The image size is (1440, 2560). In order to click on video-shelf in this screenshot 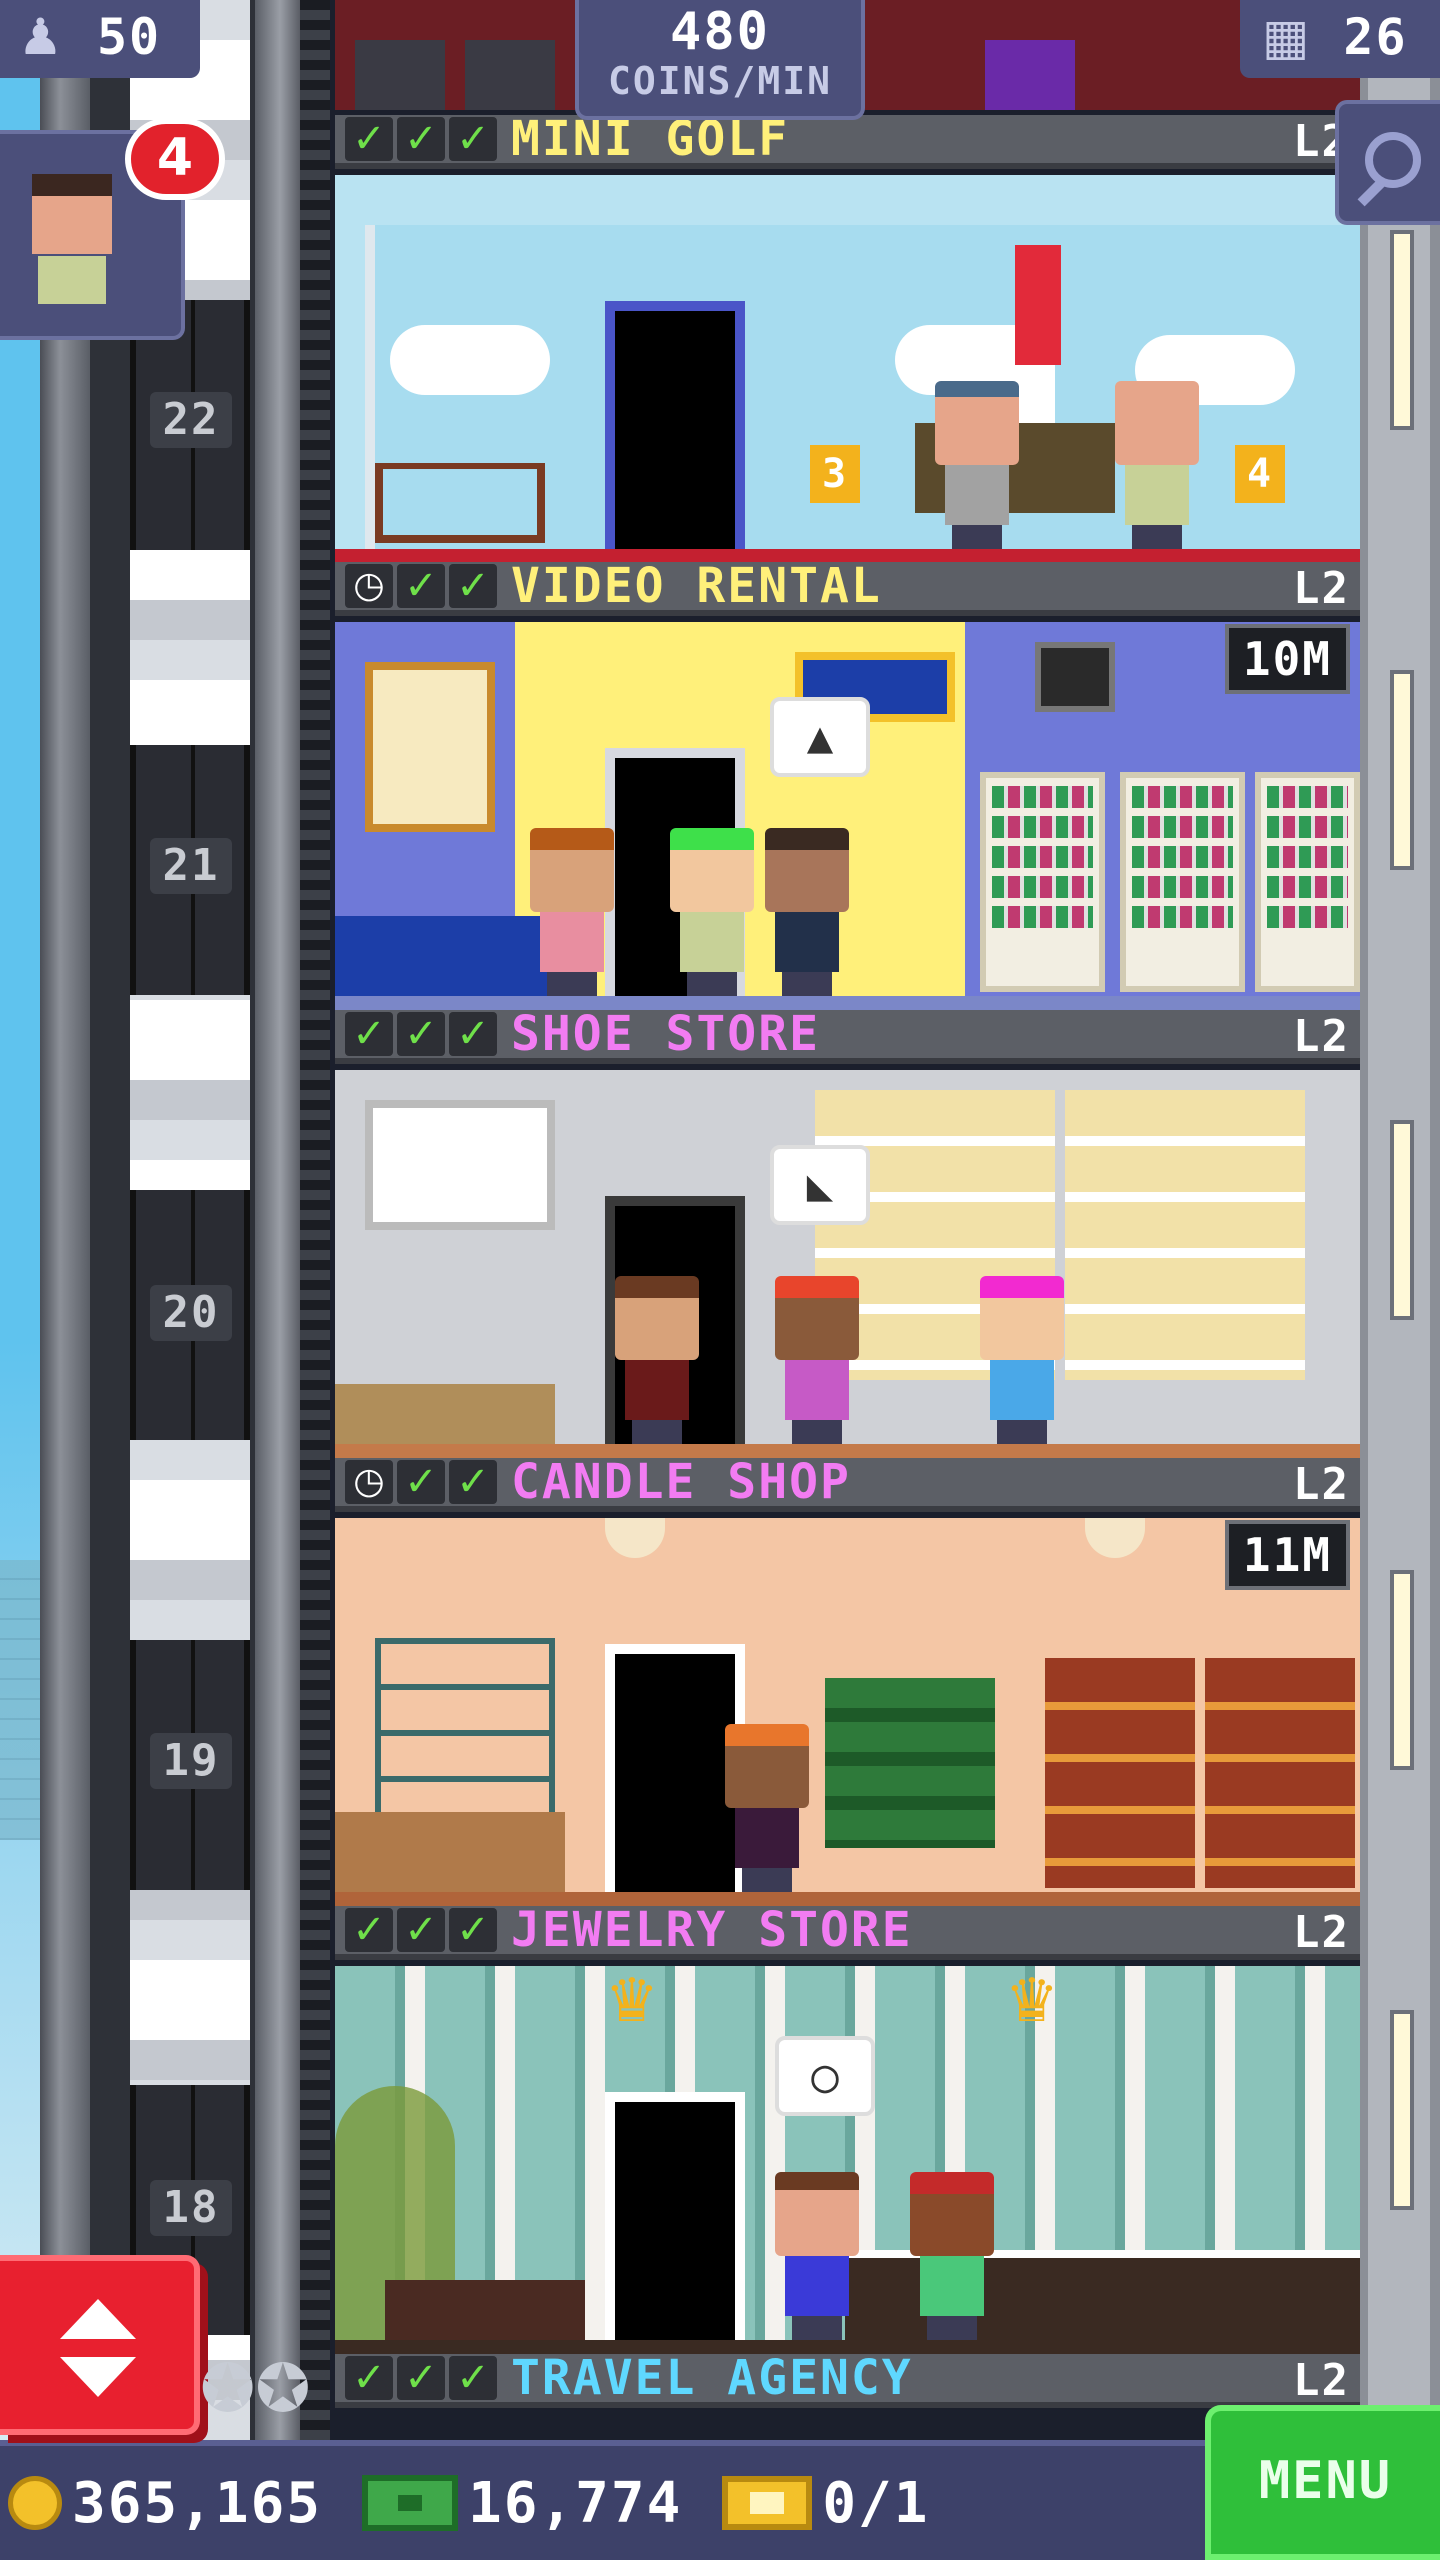, I will do `click(1042, 882)`.